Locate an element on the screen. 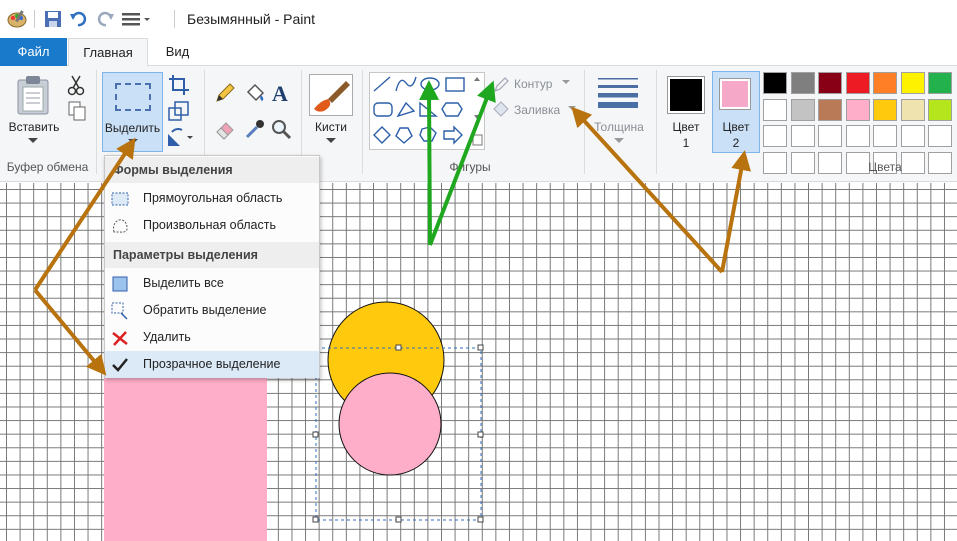 This screenshot has height=541, width=957. green-arrows is located at coordinates (457, 163).